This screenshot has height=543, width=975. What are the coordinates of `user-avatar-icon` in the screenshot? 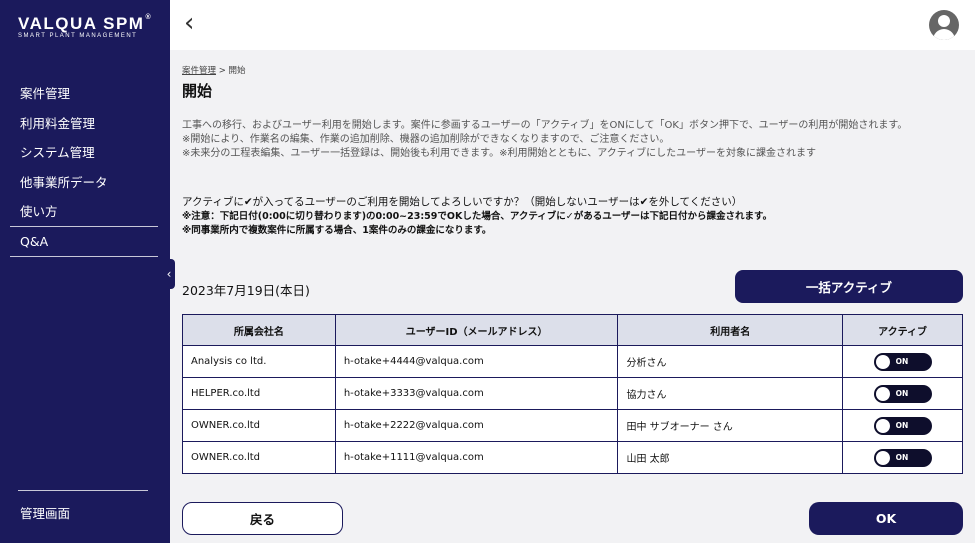 It's located at (944, 25).